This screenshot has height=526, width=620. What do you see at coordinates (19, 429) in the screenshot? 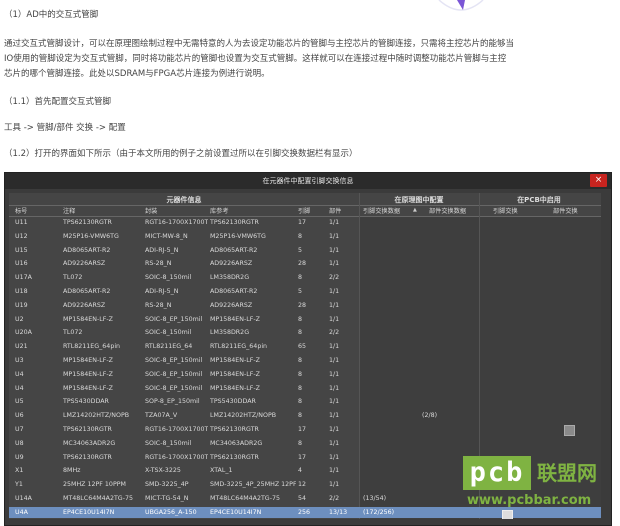
I see `table-cell: U7` at bounding box center [19, 429].